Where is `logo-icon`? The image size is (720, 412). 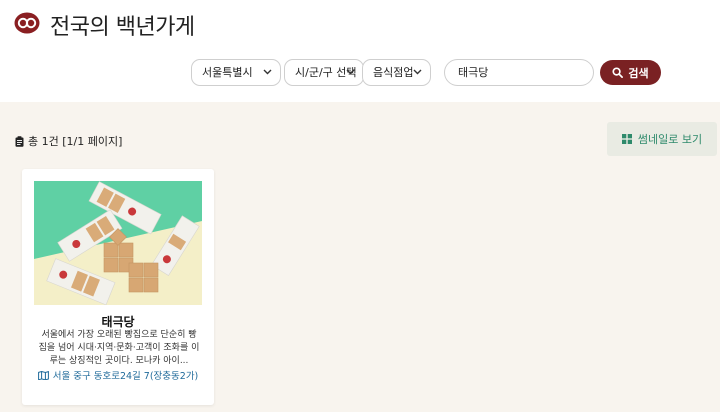
logo-icon is located at coordinates (27, 23).